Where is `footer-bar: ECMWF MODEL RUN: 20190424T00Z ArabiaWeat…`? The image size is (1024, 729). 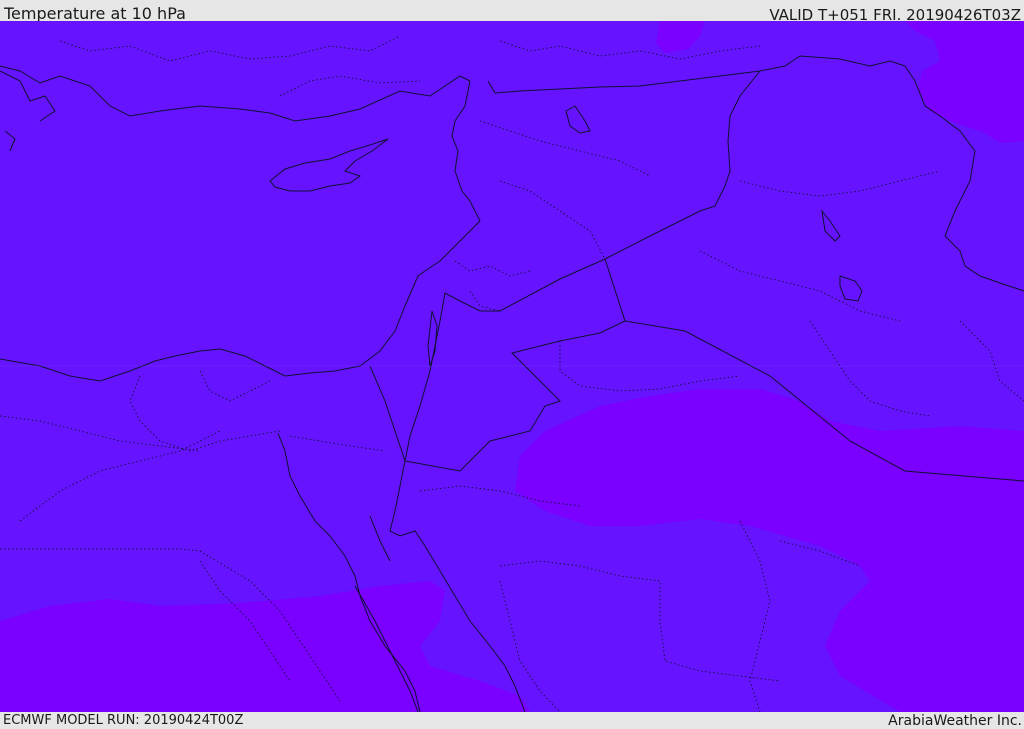
footer-bar: ECMWF MODEL RUN: 20190424T00Z ArabiaWeat… is located at coordinates (512, 720).